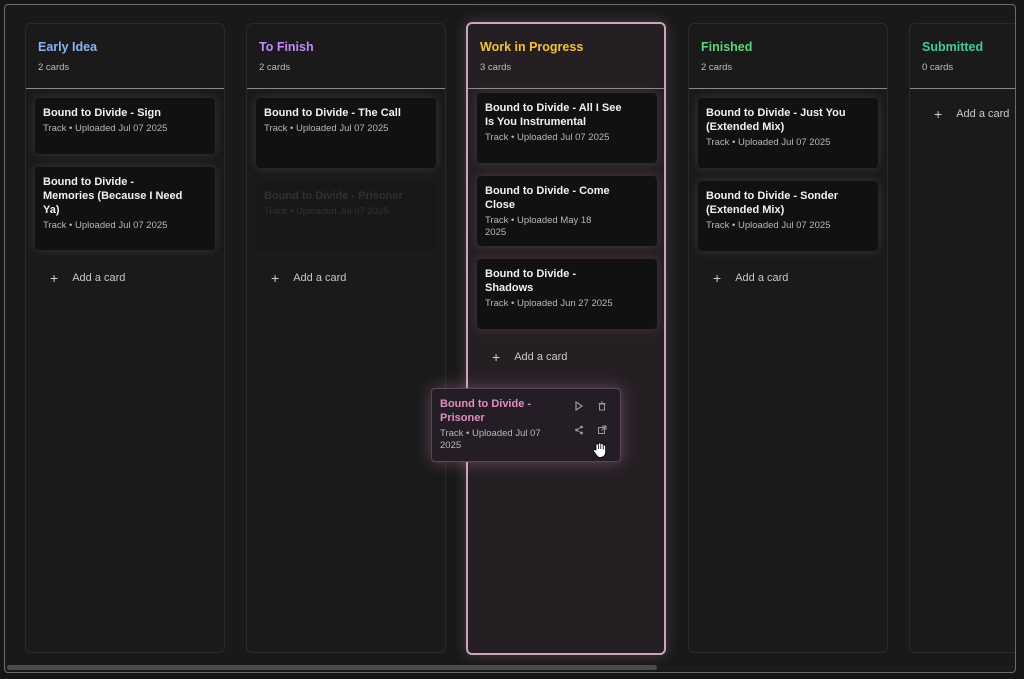 This screenshot has width=1024, height=679. I want to click on card-meta: Track • Uploaded May 18 2025, so click(538, 226).